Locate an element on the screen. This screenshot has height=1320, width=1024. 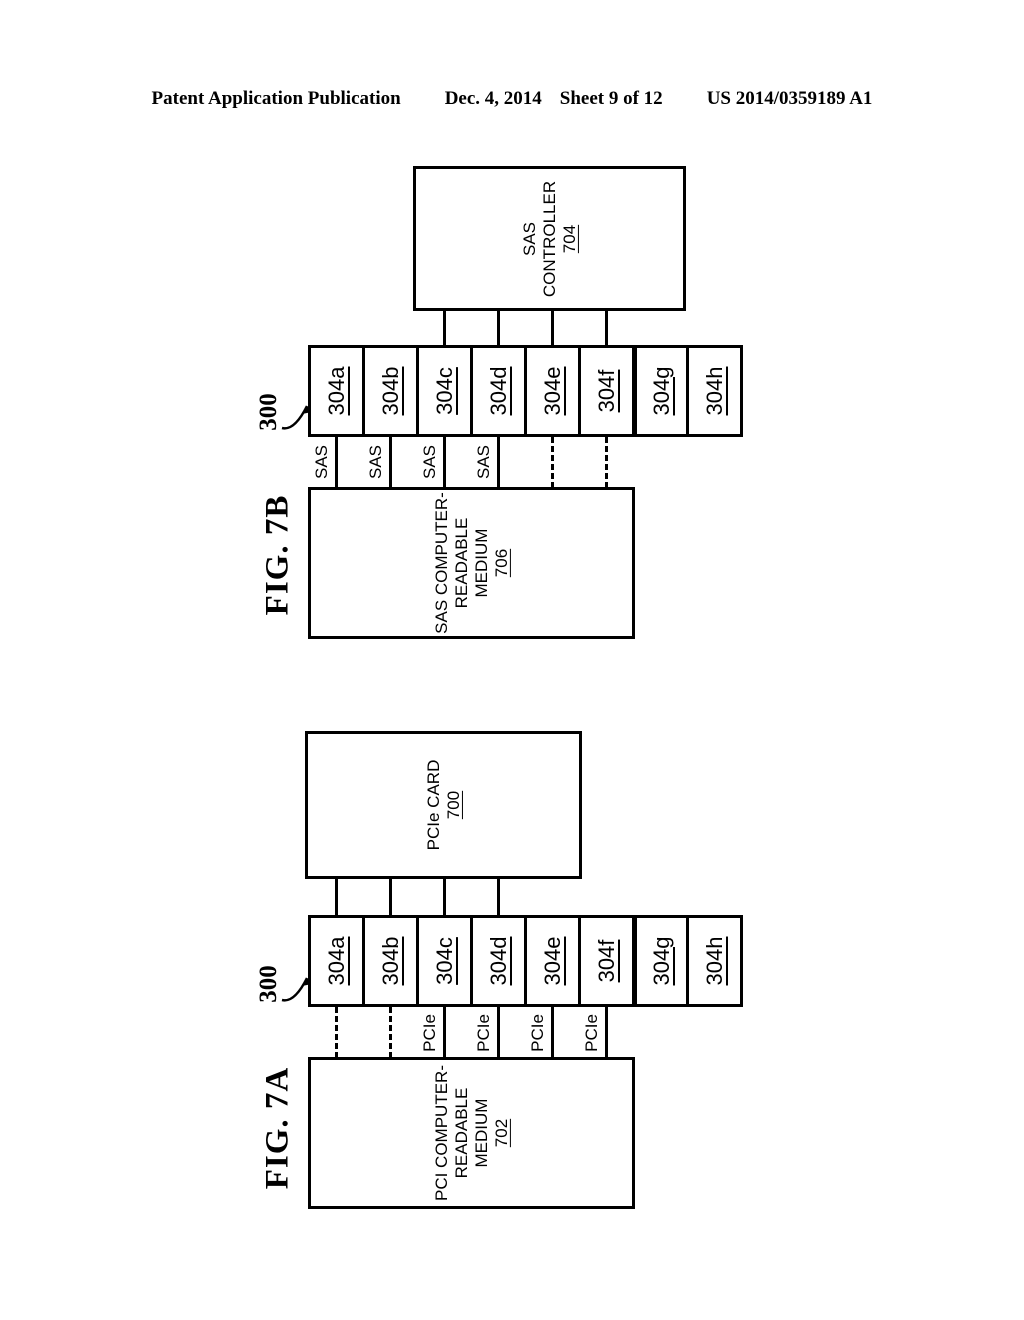
link-label-304d: PCIe is located at coordinates (483, 1033).